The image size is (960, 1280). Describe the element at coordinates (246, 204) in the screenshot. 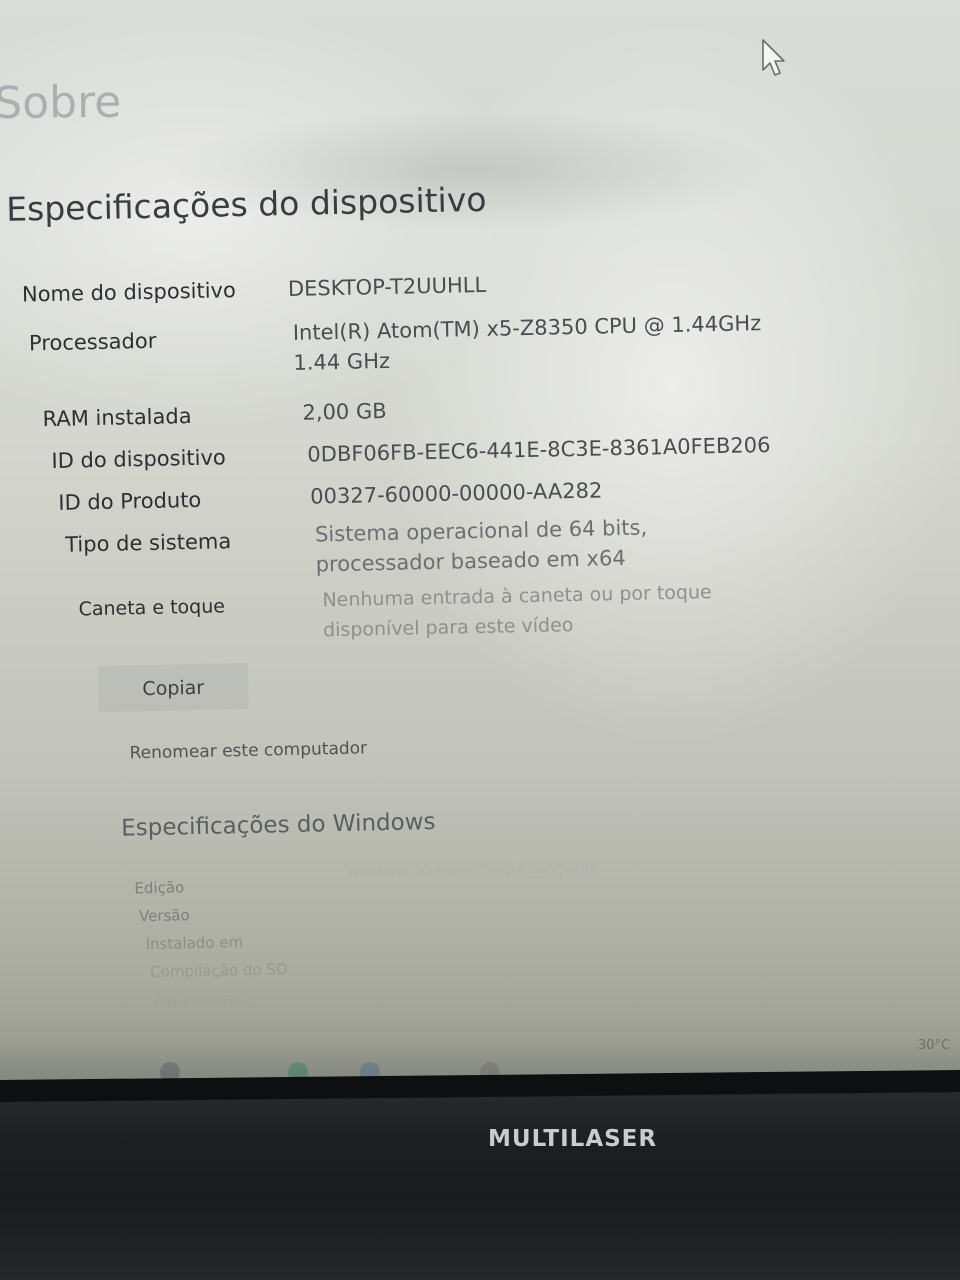

I see `device-specs-title: Especificações do dispositivo` at that location.